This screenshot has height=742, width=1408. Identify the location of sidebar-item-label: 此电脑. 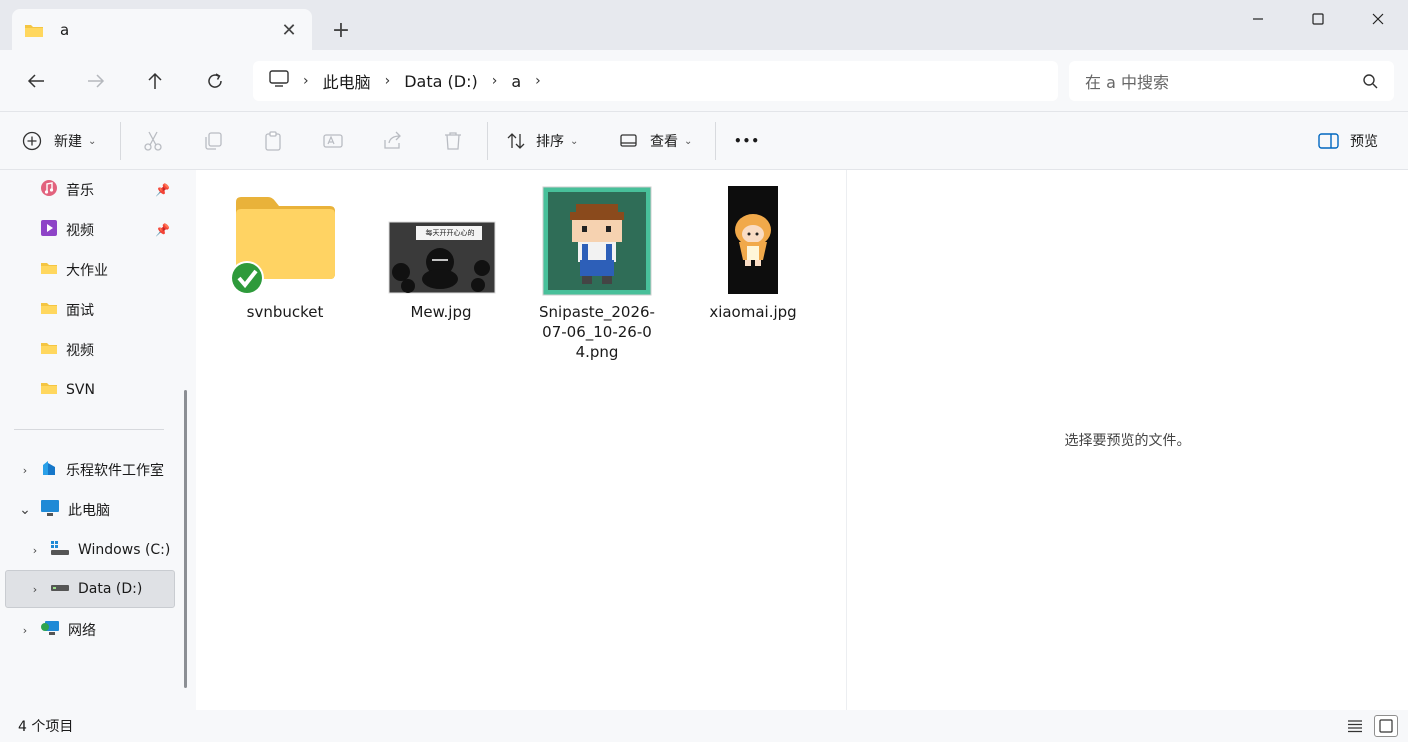
(89, 511).